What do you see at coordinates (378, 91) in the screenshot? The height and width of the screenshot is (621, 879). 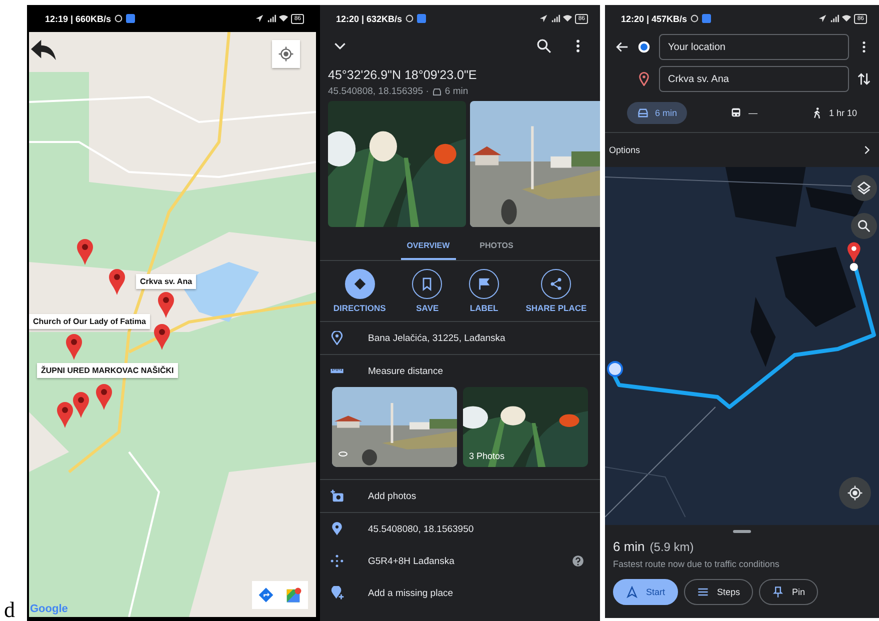 I see `place-coordinates: 45.540808, 18.156395 ·` at bounding box center [378, 91].